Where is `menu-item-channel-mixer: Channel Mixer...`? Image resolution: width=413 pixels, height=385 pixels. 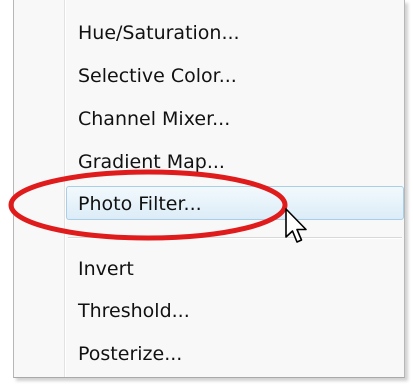 menu-item-channel-mixer: Channel Mixer... is located at coordinates (154, 119).